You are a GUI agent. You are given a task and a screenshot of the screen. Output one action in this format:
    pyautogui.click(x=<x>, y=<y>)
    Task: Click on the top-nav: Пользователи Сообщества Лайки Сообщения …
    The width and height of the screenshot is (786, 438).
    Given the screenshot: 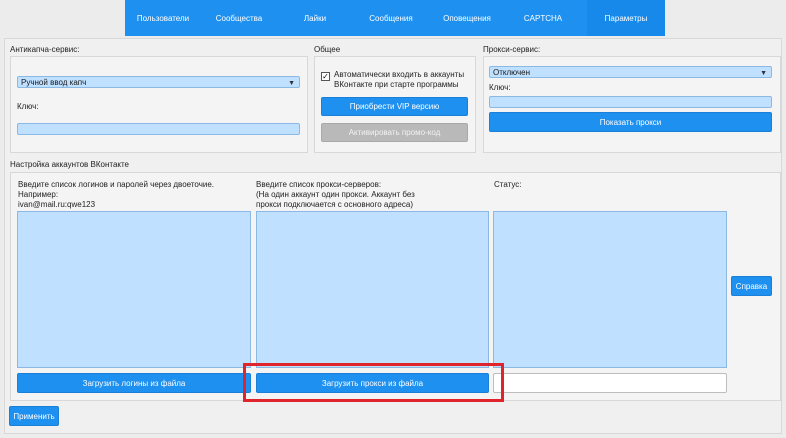 What is the action you would take?
    pyautogui.click(x=395, y=18)
    